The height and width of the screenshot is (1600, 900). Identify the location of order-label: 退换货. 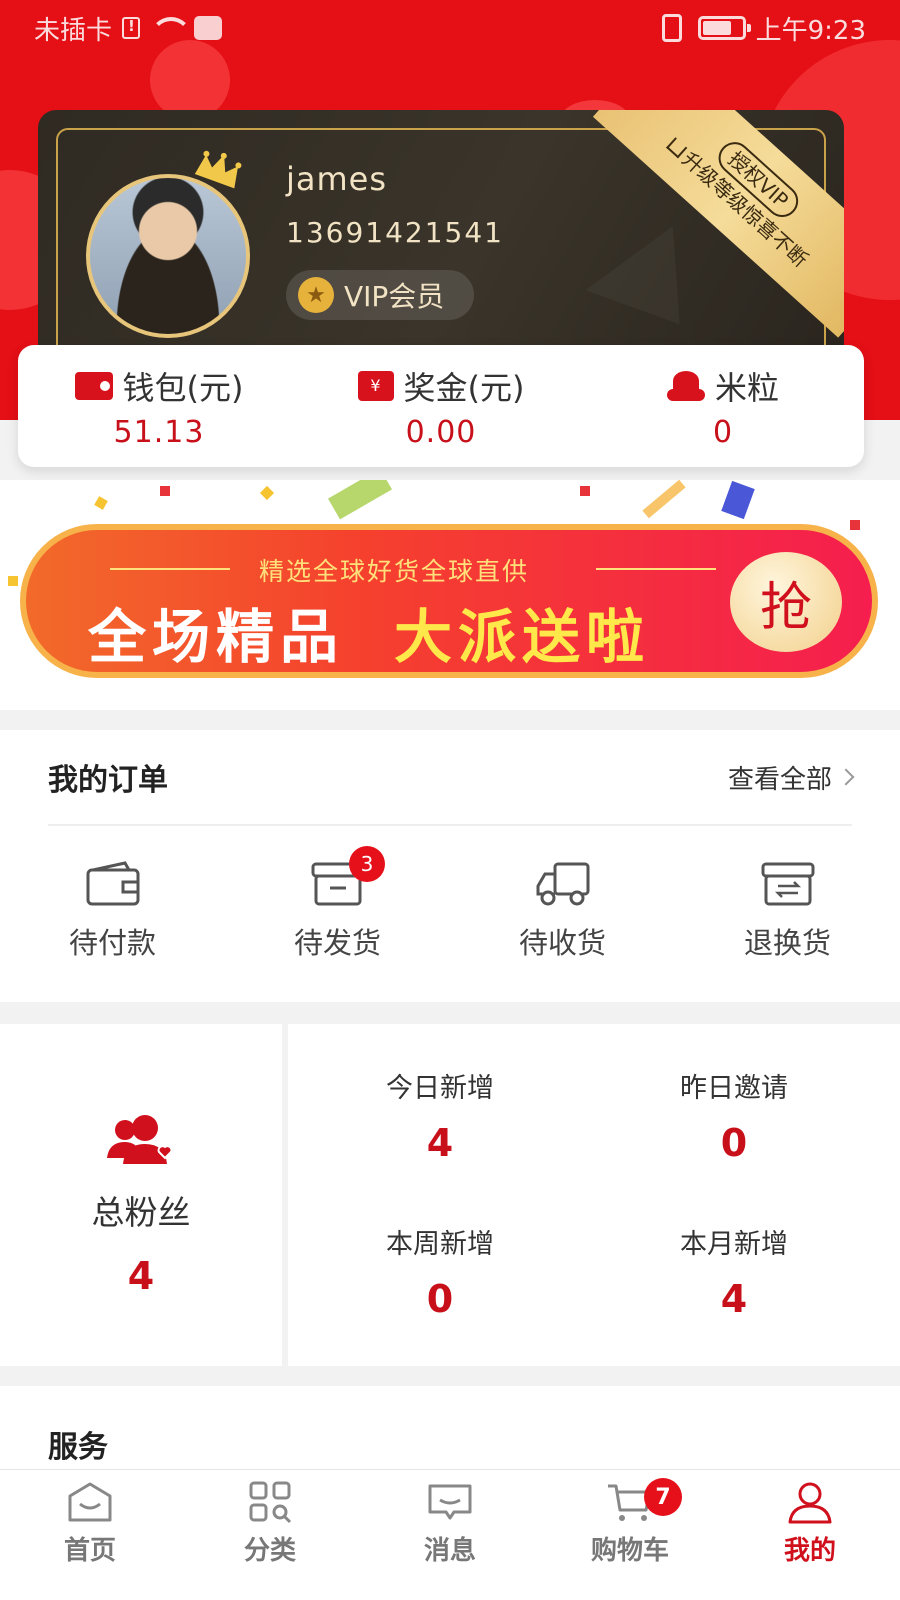
(787, 943).